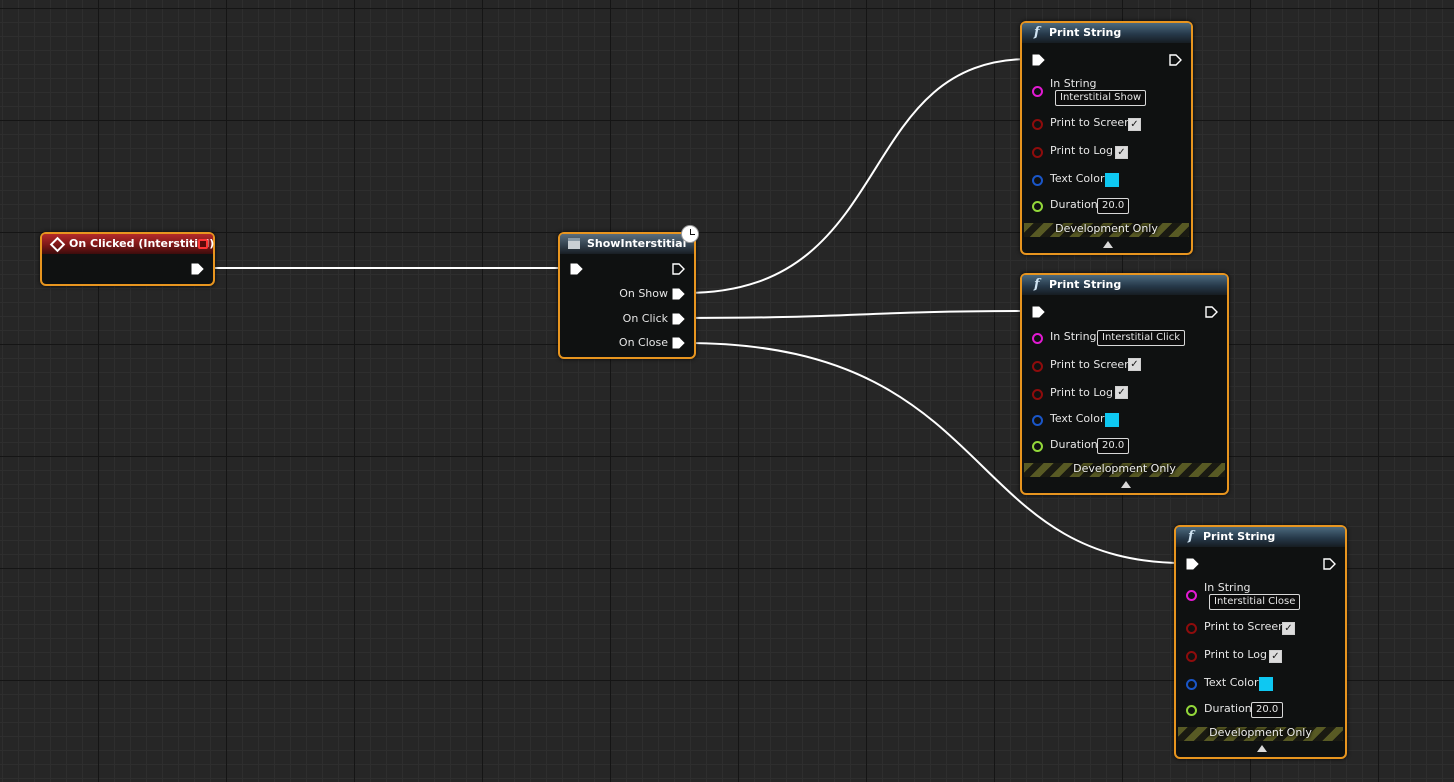  Describe the element at coordinates (679, 294) in the screenshot. I see `exec-out-pin-on-show` at that location.